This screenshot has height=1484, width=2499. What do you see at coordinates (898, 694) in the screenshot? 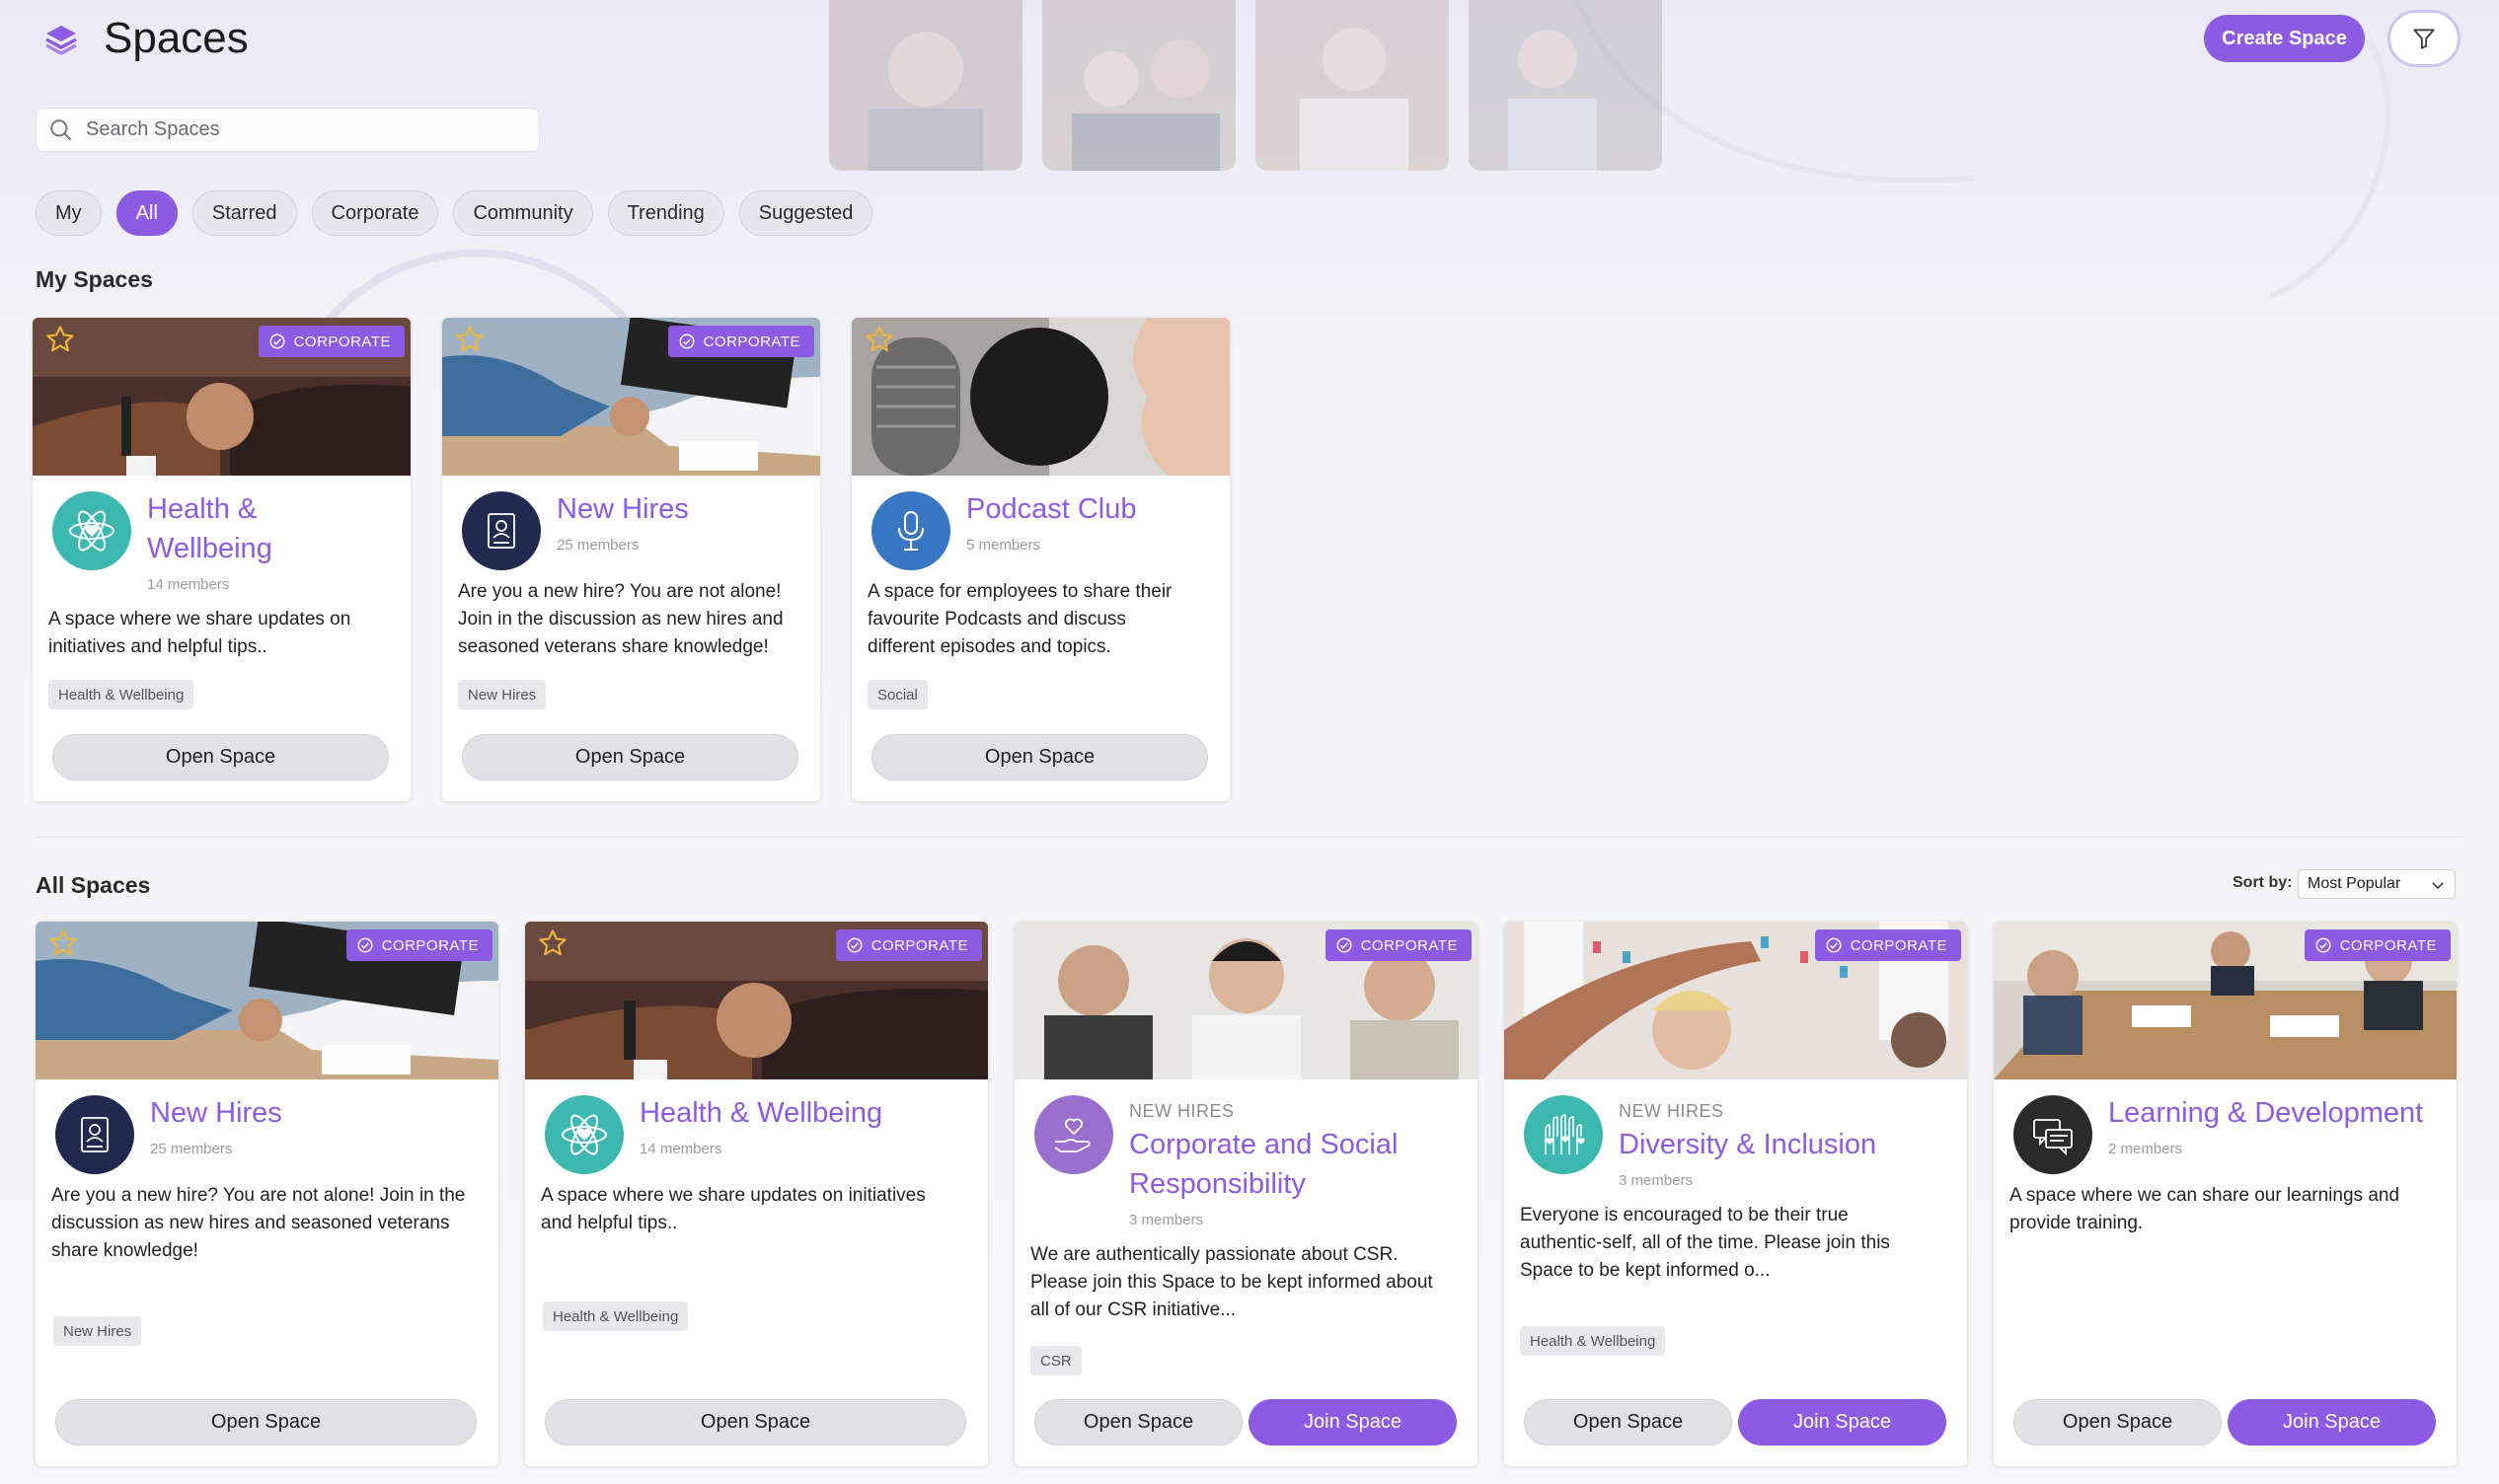
I see `space-tag: Social` at bounding box center [898, 694].